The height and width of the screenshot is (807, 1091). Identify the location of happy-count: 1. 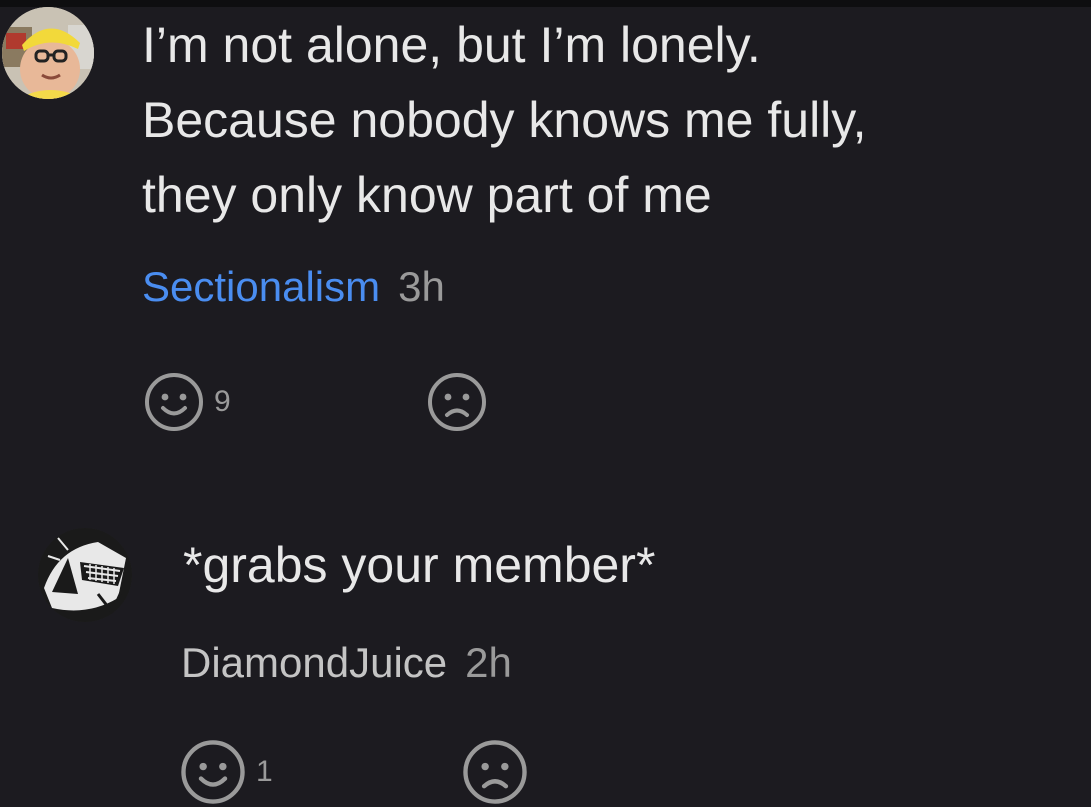
(264, 771).